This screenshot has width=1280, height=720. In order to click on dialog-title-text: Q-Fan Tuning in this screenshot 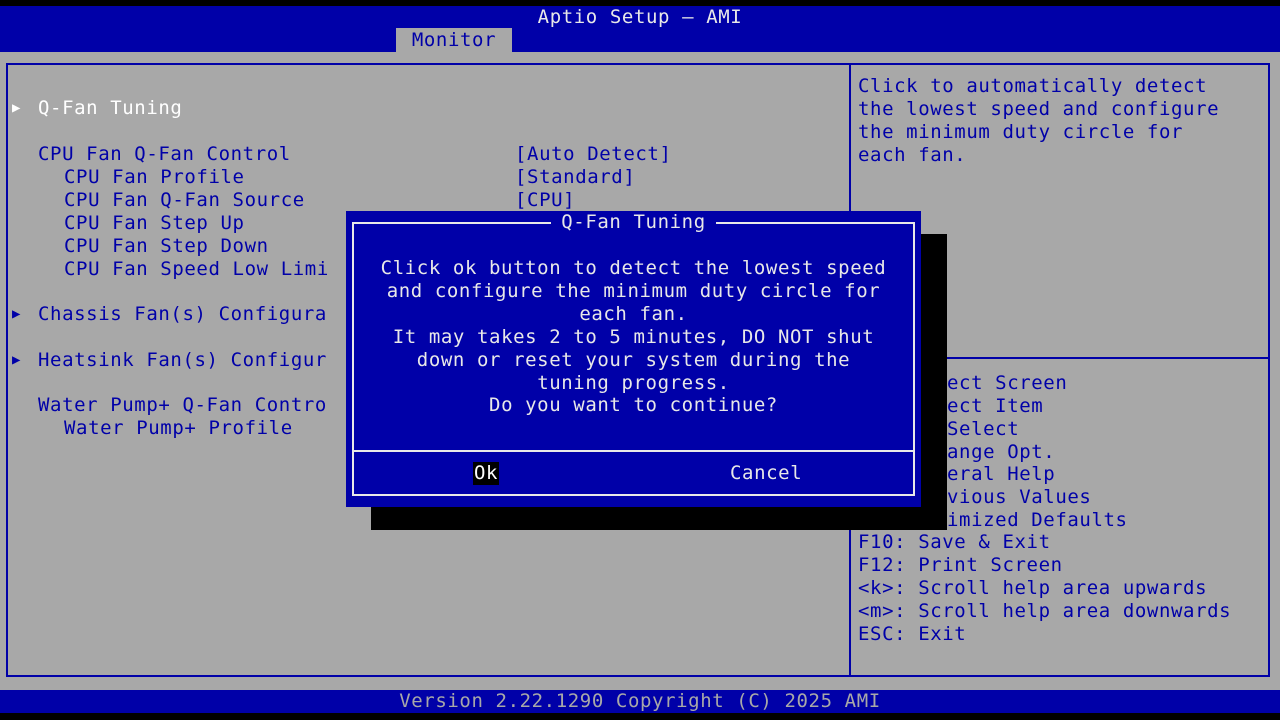, I will do `click(633, 222)`.